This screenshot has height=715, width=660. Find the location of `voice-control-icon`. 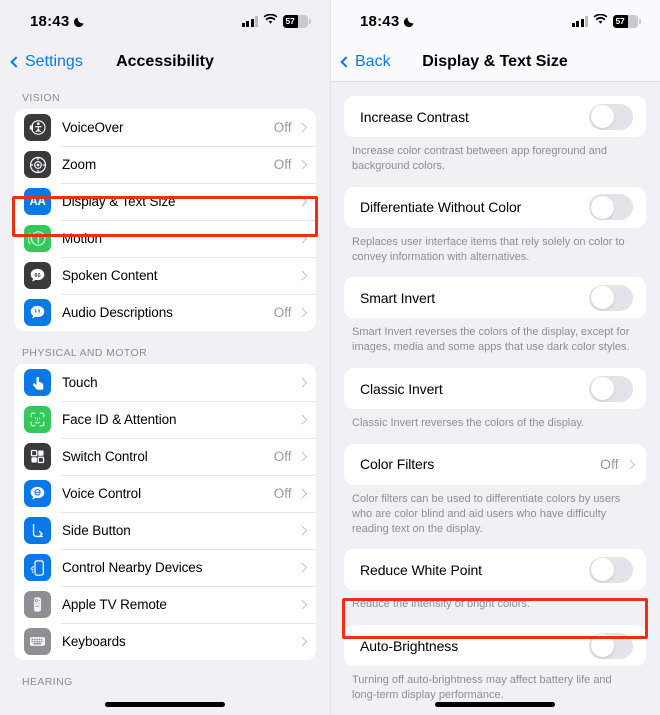

voice-control-icon is located at coordinates (37, 493).